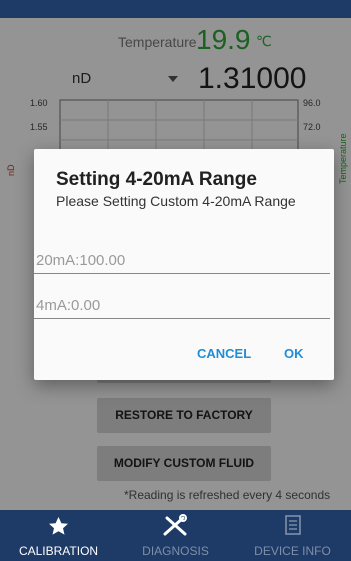 The image size is (351, 561). I want to click on nav-item-calibration: CALIBRATION, so click(58, 535).